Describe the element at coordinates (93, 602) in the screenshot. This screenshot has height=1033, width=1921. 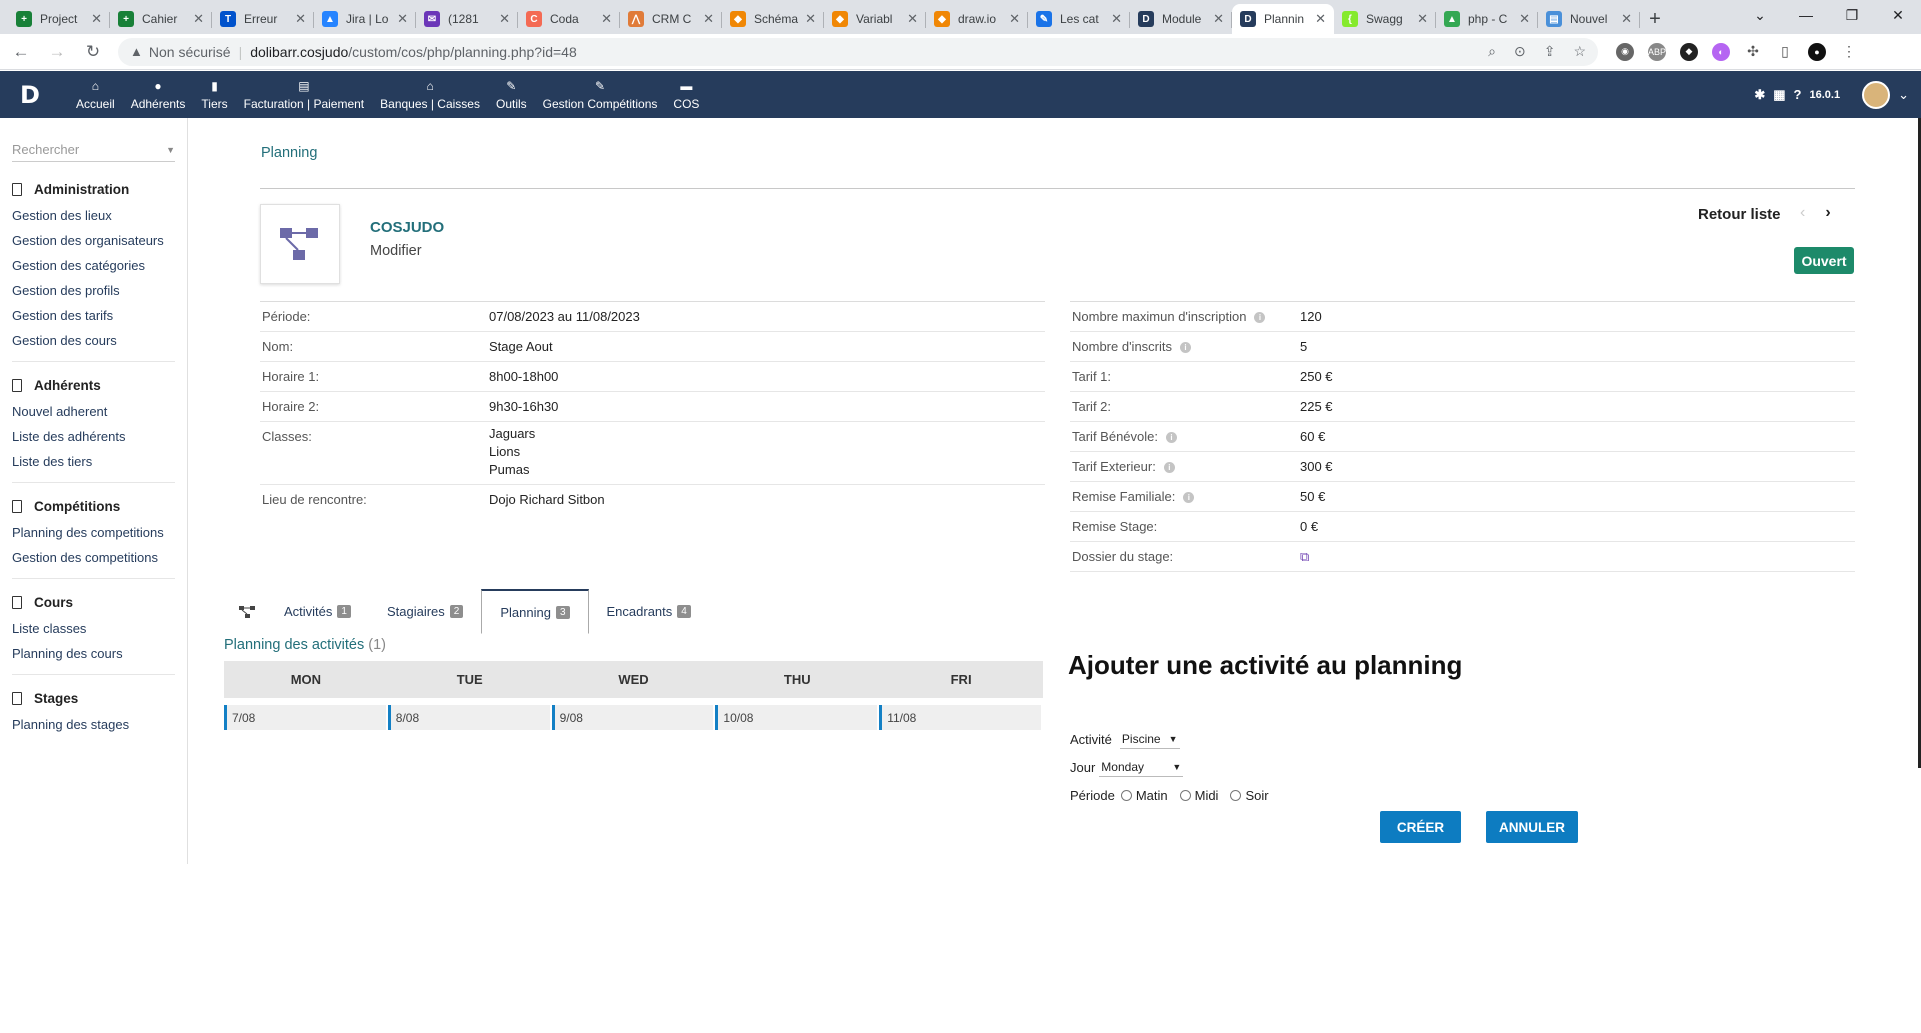
I see `sidebar-group-title: Cours` at that location.